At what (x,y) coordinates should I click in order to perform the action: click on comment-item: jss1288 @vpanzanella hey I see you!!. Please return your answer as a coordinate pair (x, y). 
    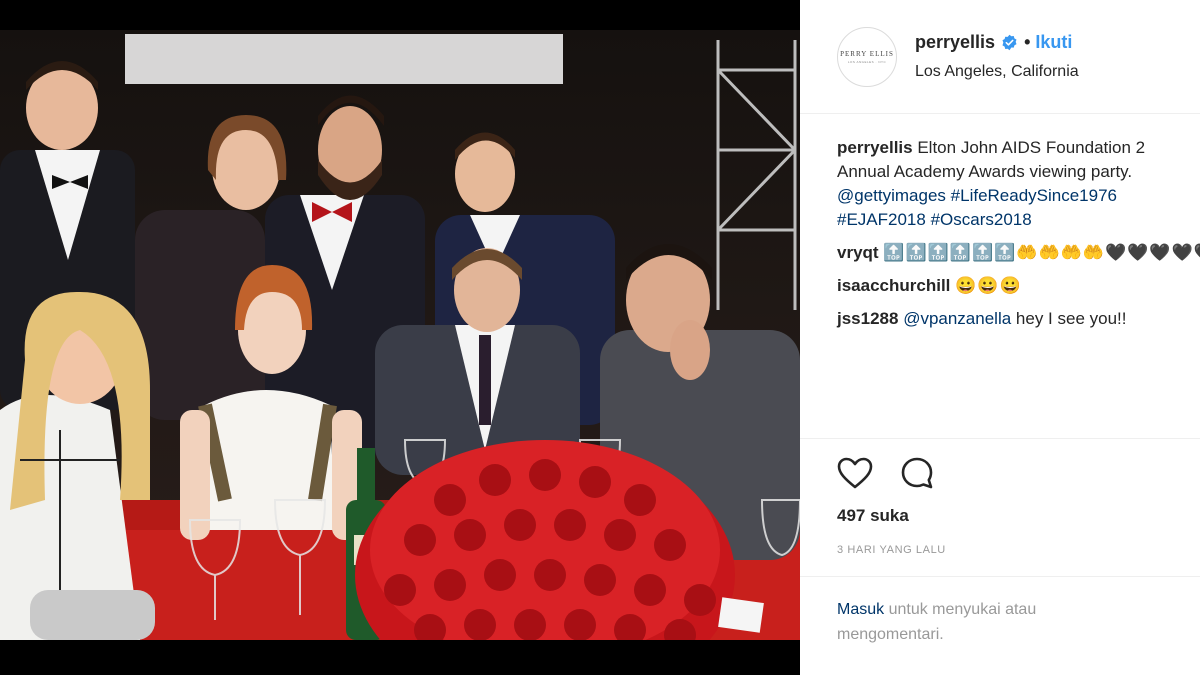
    Looking at the image, I should click on (1018, 319).